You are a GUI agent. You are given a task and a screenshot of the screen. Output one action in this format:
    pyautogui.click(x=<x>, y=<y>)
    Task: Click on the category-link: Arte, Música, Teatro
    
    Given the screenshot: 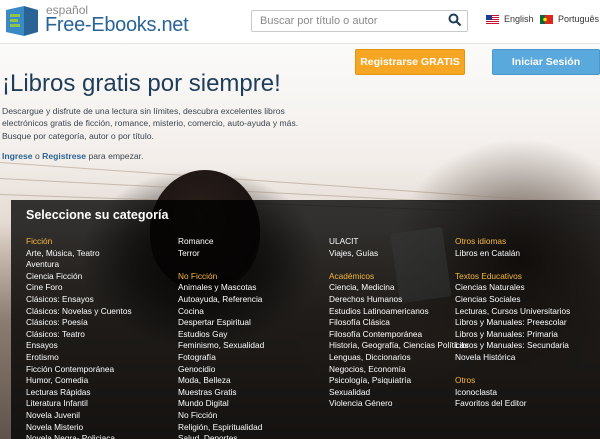 What is the action you would take?
    pyautogui.click(x=79, y=254)
    